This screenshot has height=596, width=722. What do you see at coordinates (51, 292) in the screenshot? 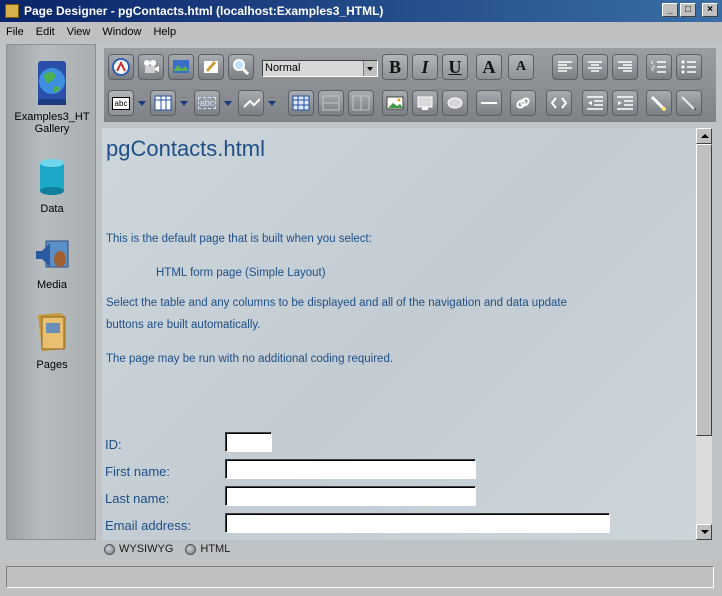
I see `sidebar: Examples3_HT Gallery Data Media Pages` at bounding box center [51, 292].